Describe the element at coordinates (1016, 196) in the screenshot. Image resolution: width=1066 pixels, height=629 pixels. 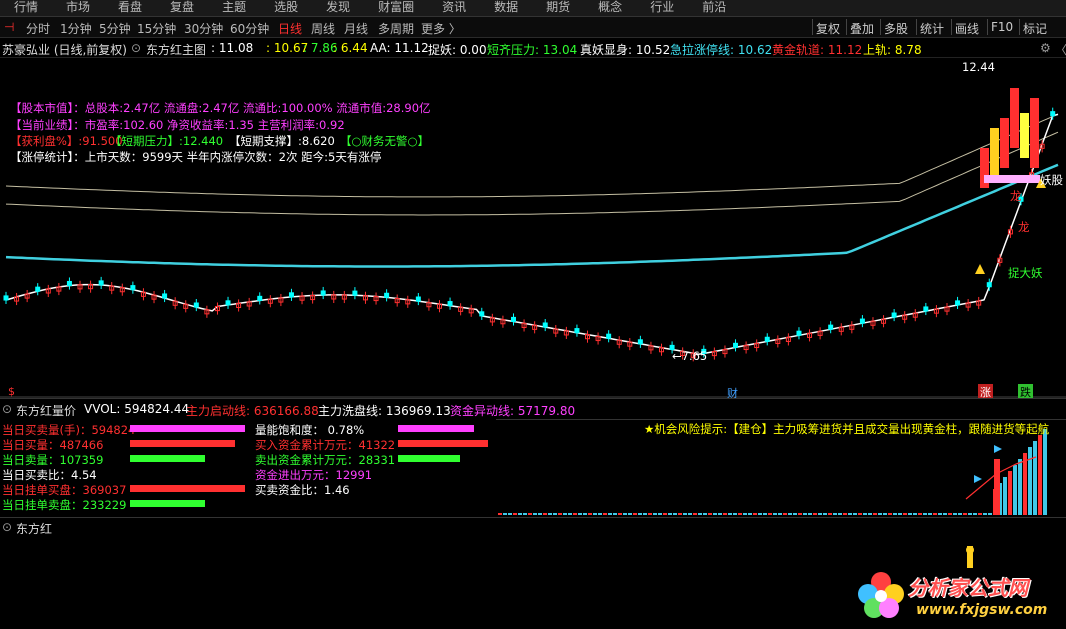
I see `long-label-1: 龙` at that location.